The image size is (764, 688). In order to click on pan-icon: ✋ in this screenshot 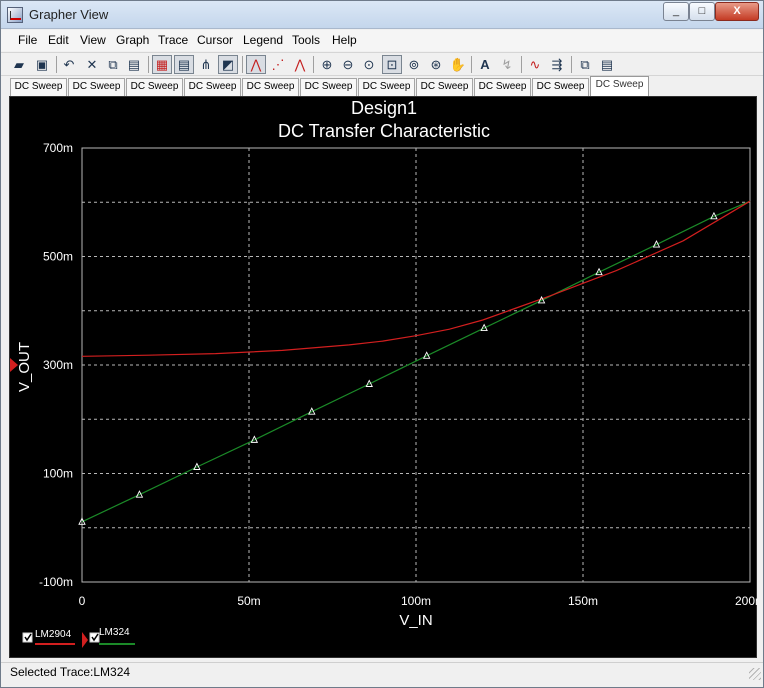, I will do `click(458, 64)`.